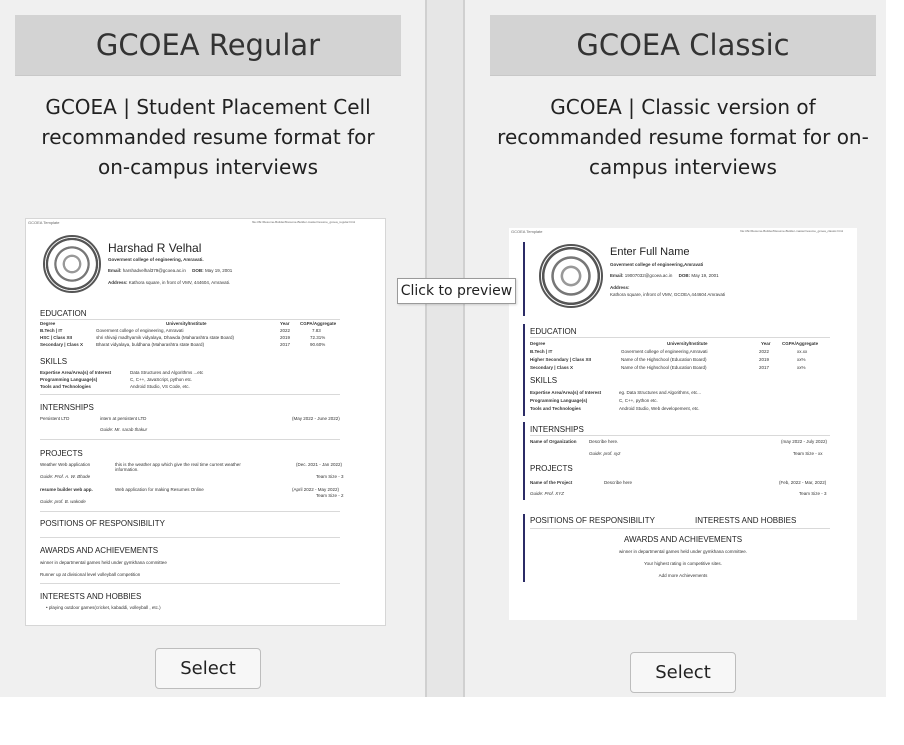  I want to click on template-title: GCOEA Regular, so click(208, 45).